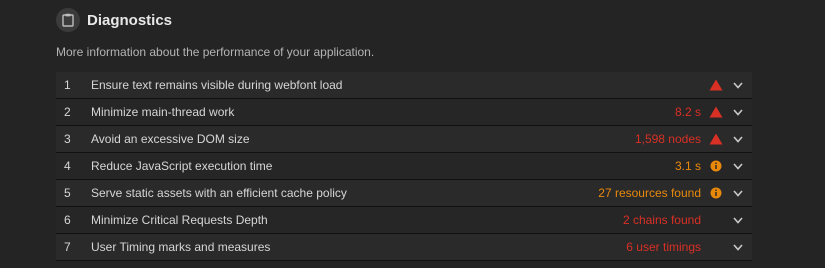 The image size is (825, 268). What do you see at coordinates (67, 85) in the screenshot?
I see `audit-index: 1` at bounding box center [67, 85].